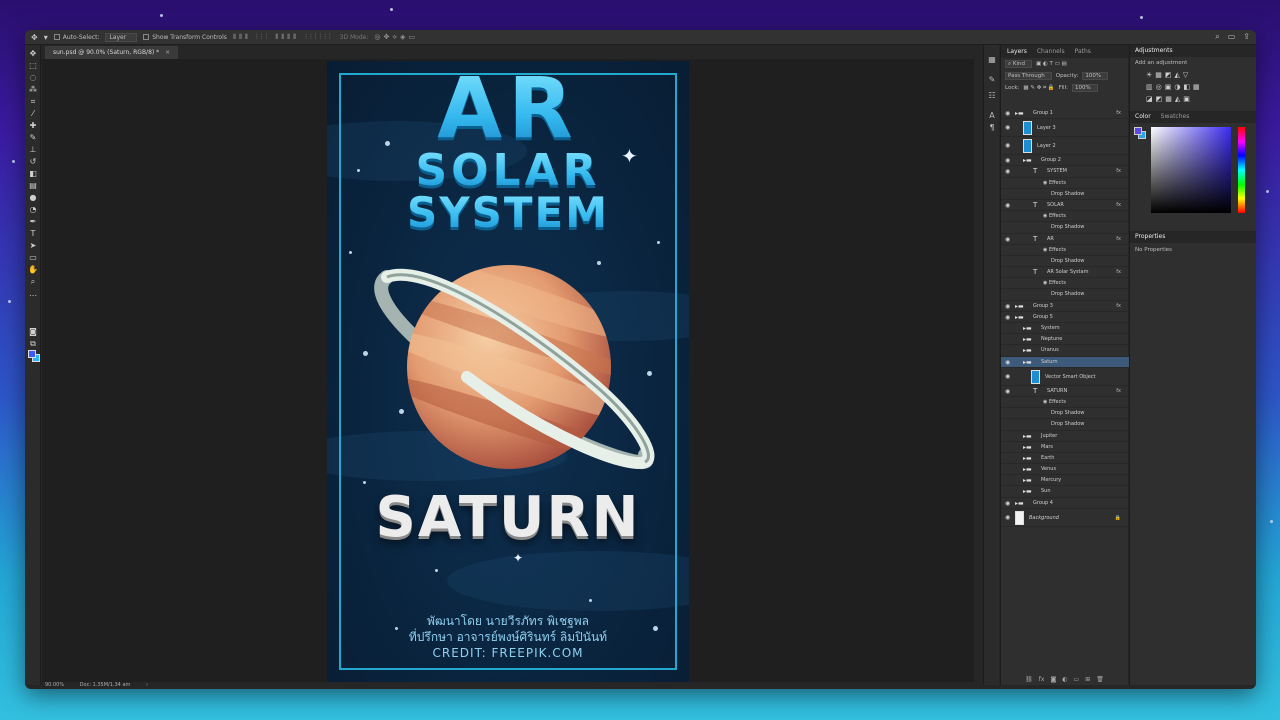 This screenshot has width=1280, height=720. Describe the element at coordinates (992, 116) in the screenshot. I see `character-panel-icon: A` at that location.